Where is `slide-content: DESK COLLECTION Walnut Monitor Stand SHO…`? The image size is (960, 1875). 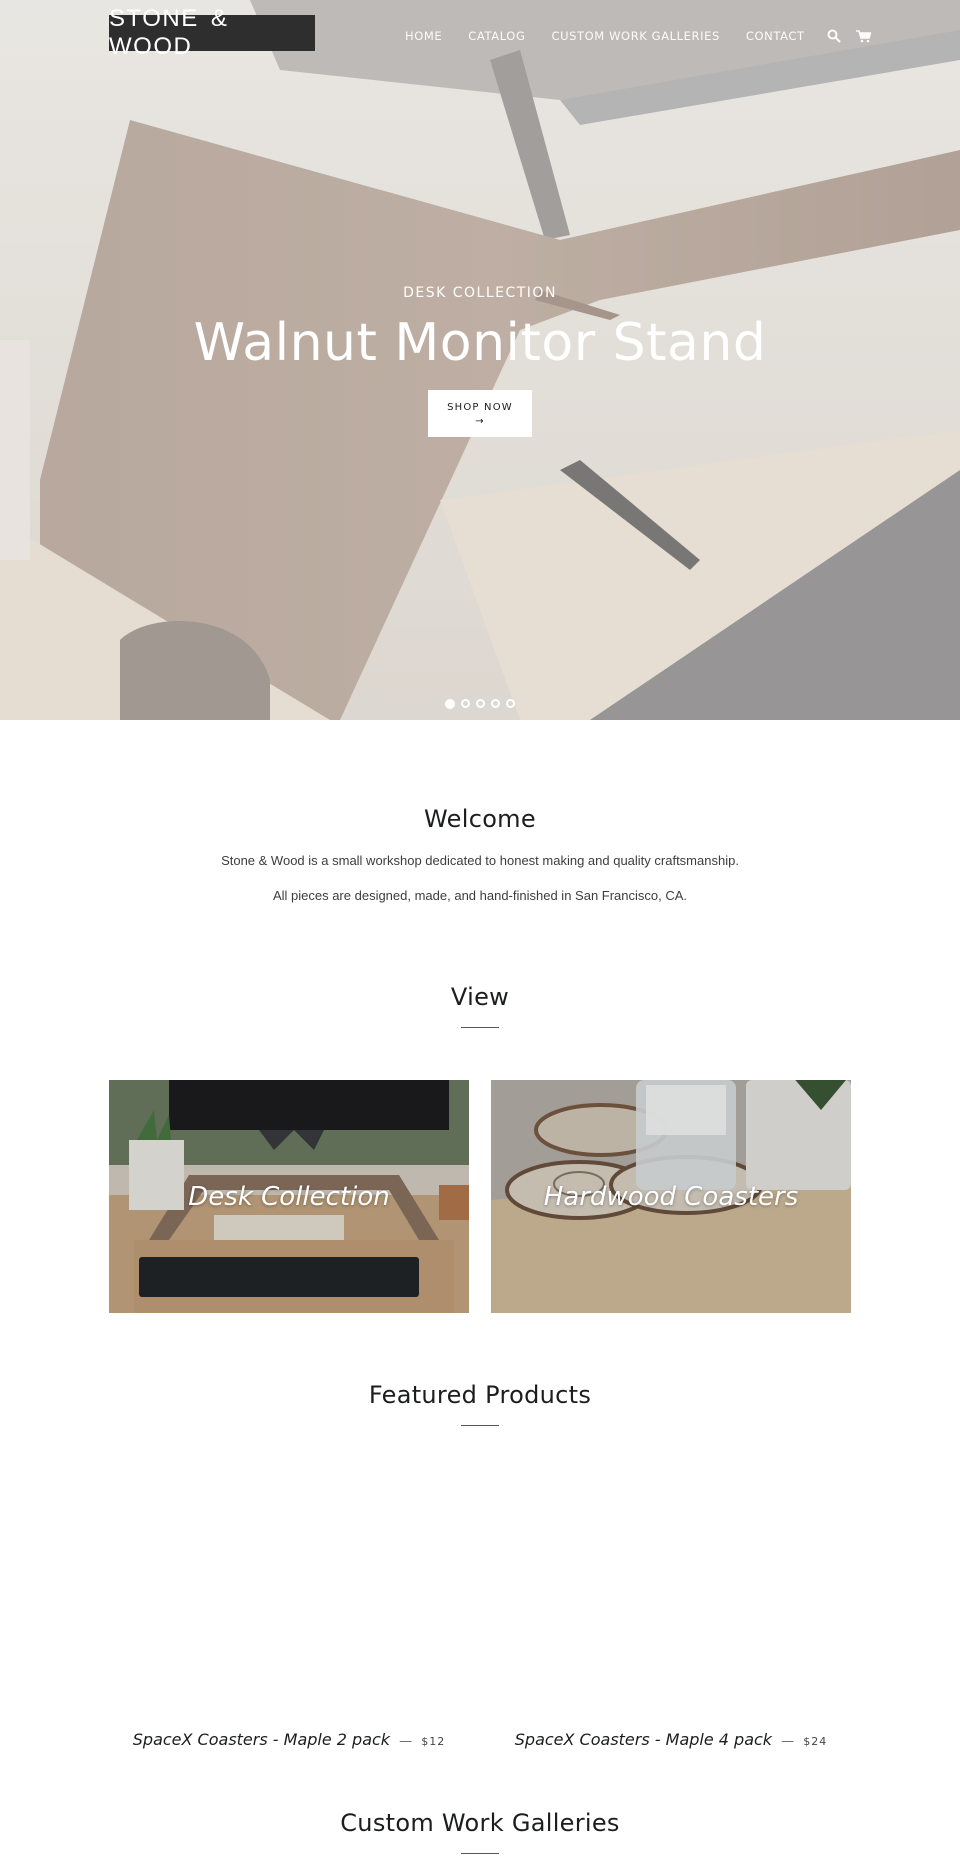 slide-content: DESK COLLECTION Walnut Monitor Stand SHO… is located at coordinates (480, 361).